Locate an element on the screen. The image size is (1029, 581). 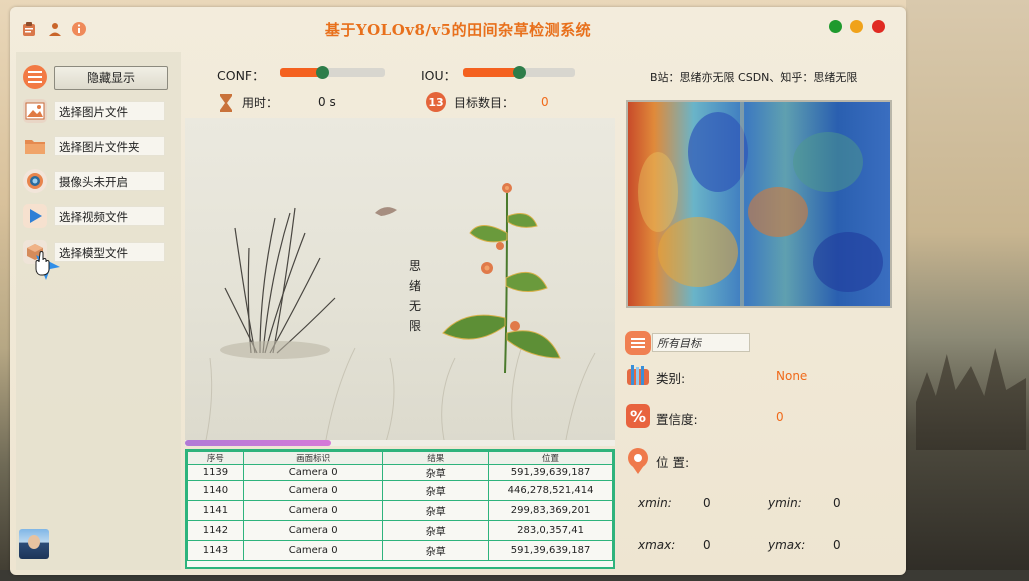
svg-text: 无 is located at coordinates (415, 306).